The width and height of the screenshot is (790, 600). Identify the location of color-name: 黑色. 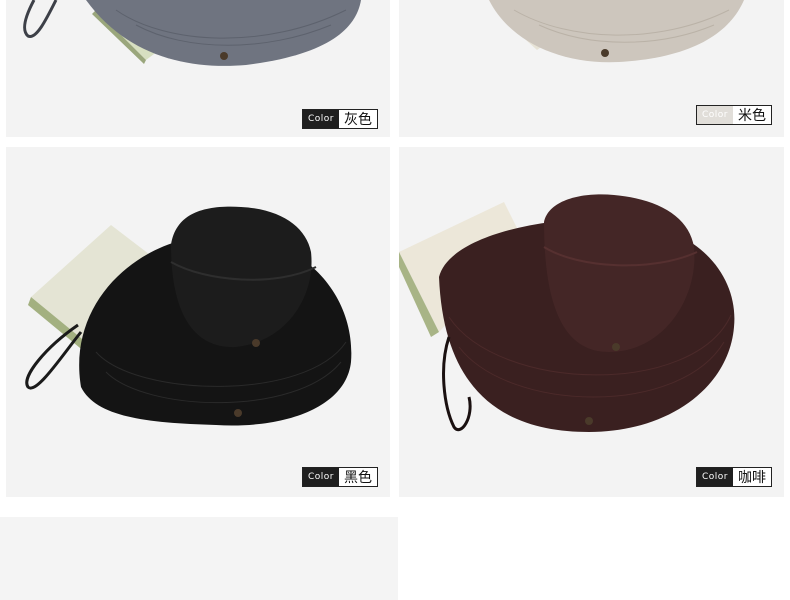
(358, 478).